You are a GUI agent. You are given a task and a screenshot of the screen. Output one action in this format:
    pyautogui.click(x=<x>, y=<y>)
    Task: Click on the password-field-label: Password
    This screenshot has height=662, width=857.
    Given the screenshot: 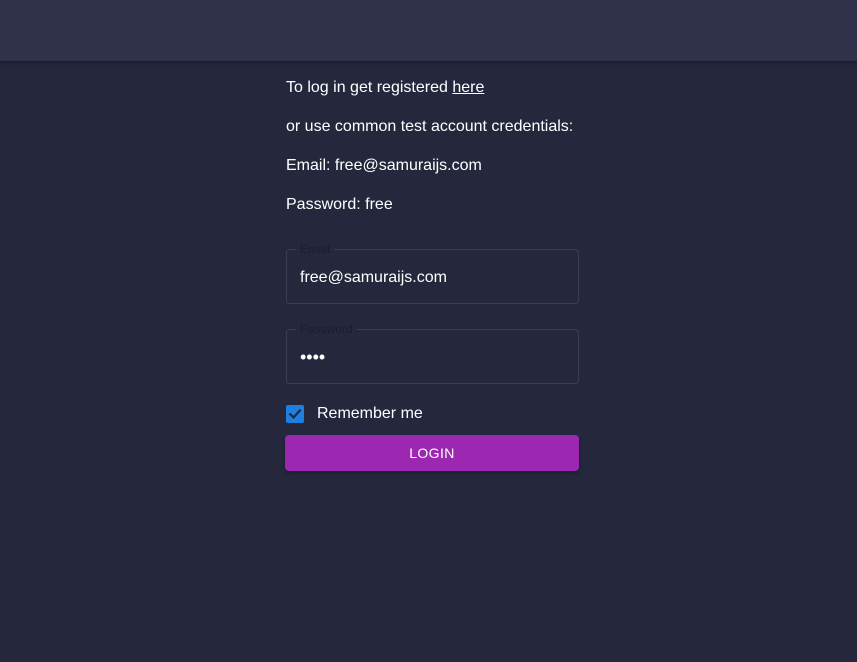 What is the action you would take?
    pyautogui.click(x=326, y=329)
    